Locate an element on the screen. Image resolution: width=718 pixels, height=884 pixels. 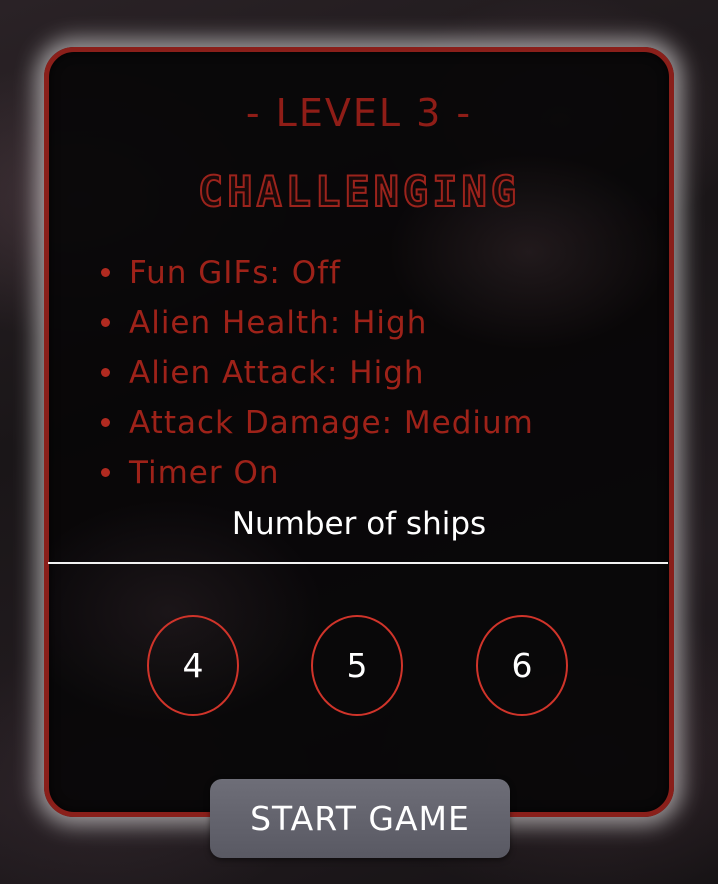
feature-item: Alien Health: High is located at coordinates (317, 323).